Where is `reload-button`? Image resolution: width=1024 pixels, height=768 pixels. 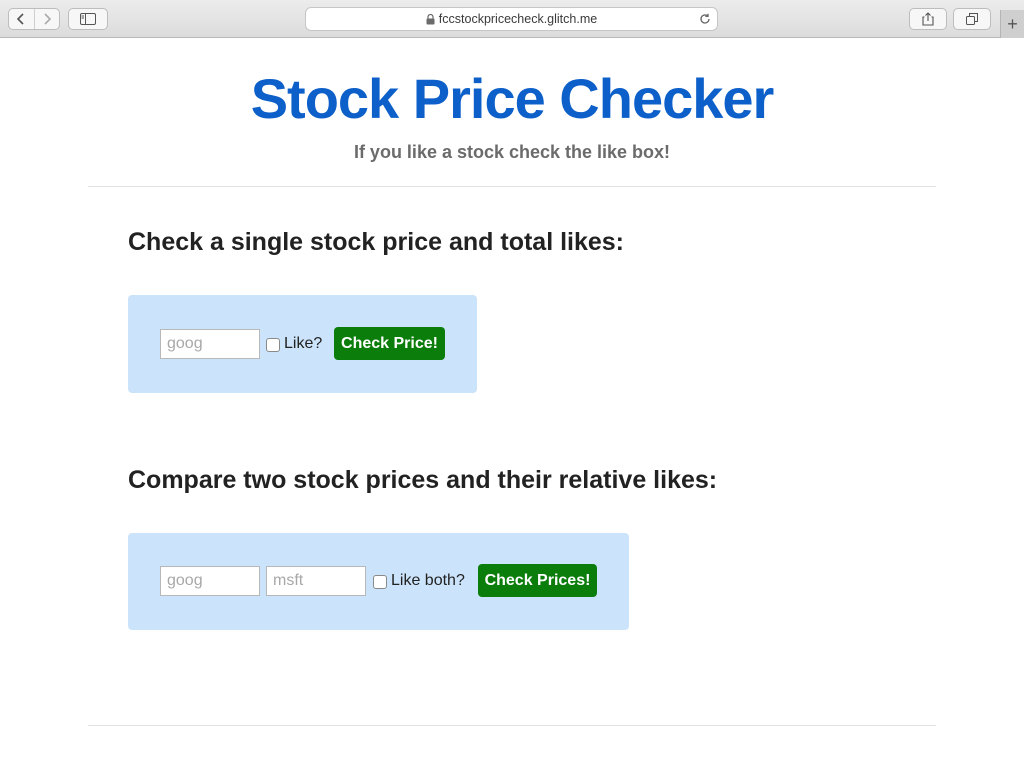 reload-button is located at coordinates (705, 19).